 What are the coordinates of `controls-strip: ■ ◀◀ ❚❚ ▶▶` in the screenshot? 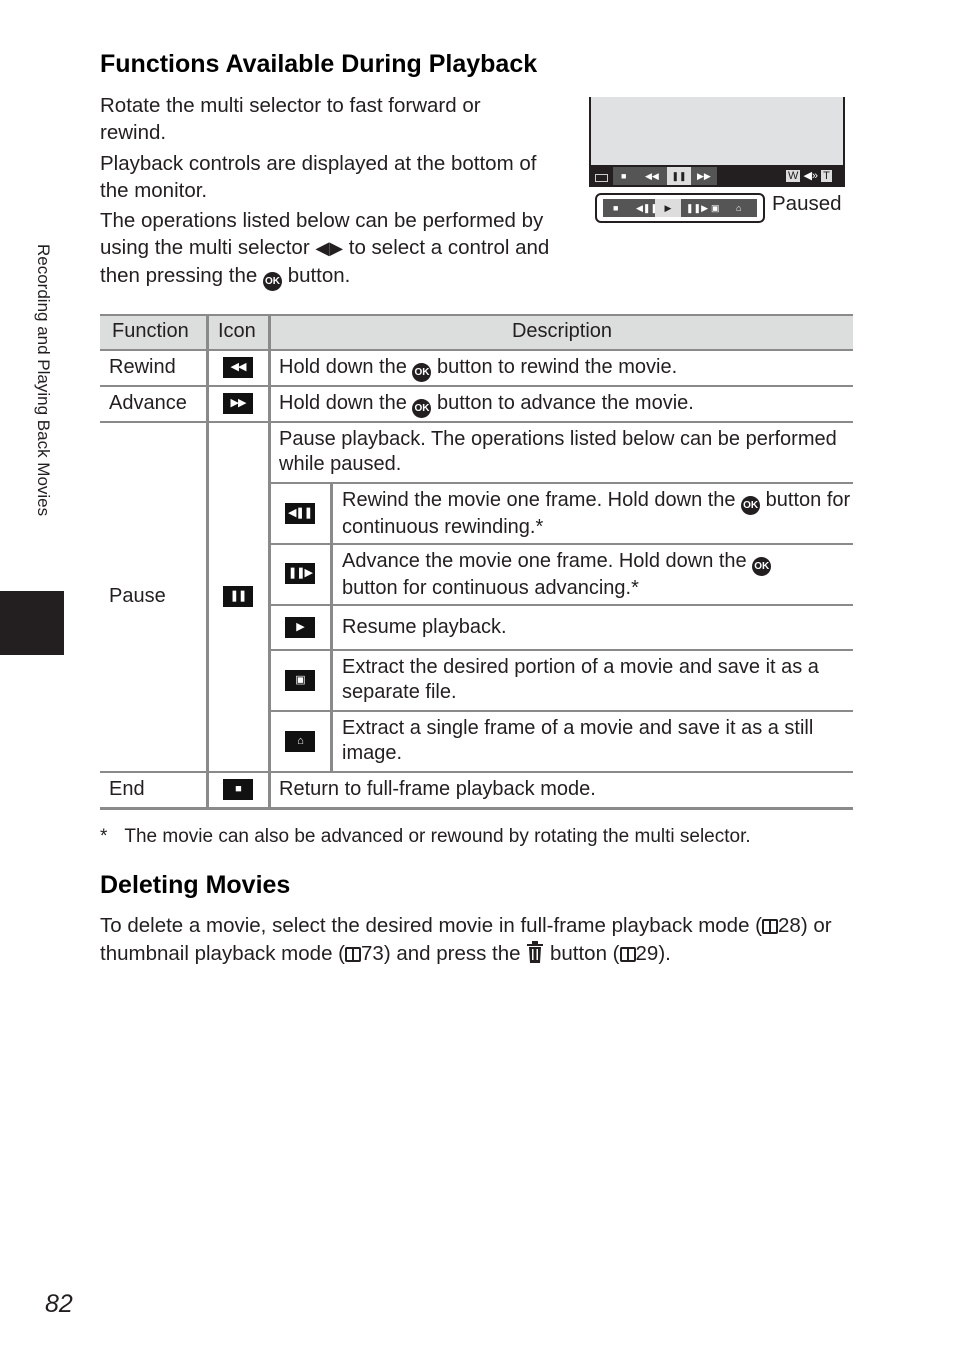 It's located at (665, 176).